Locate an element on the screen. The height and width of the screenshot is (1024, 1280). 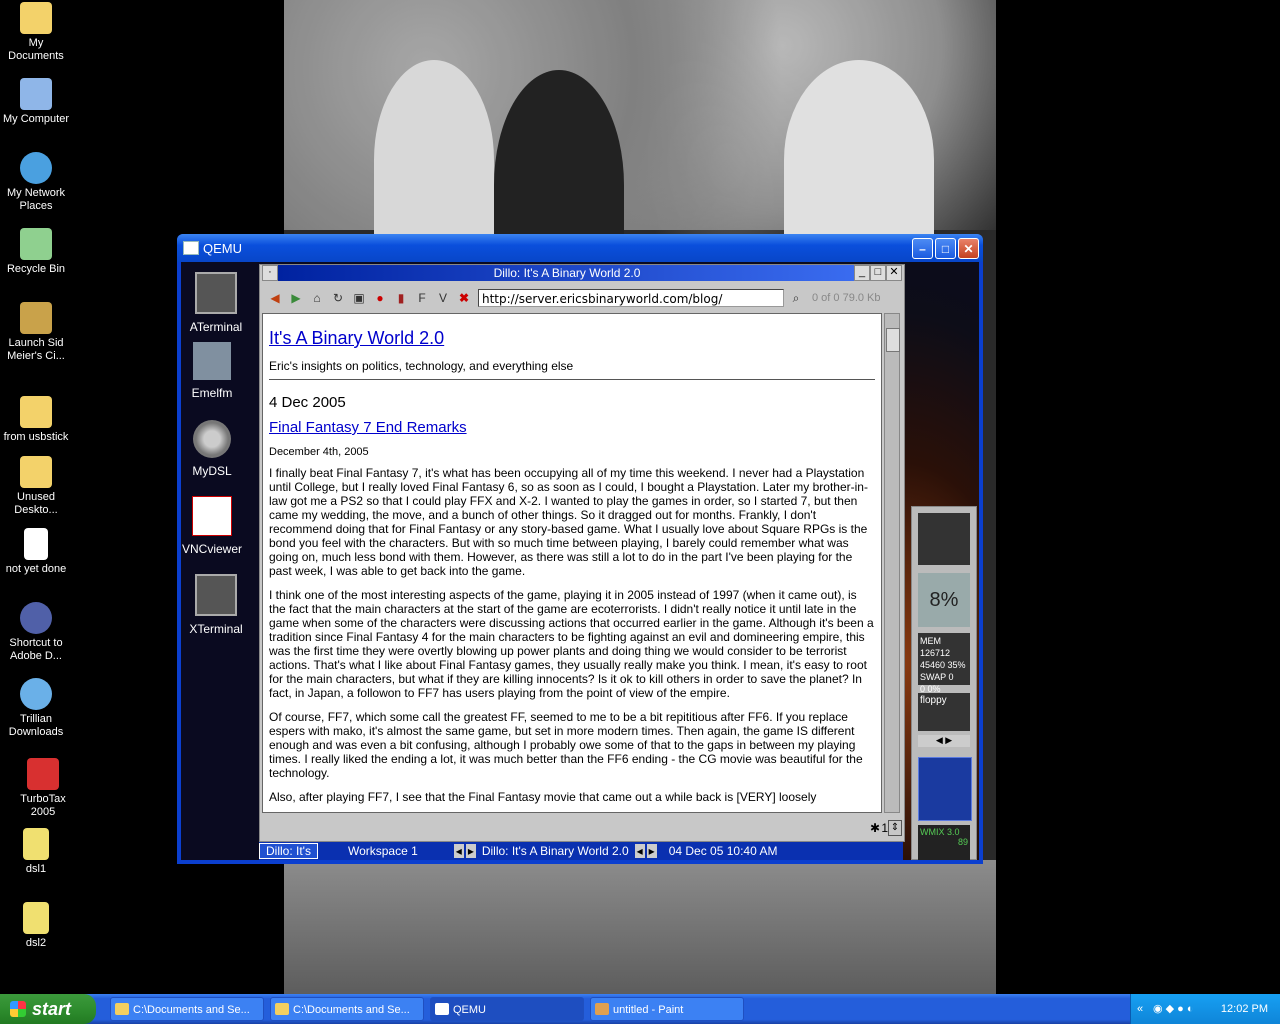
desktop-icon-from-usbstick: from usbstick is located at coordinates (36, 420).